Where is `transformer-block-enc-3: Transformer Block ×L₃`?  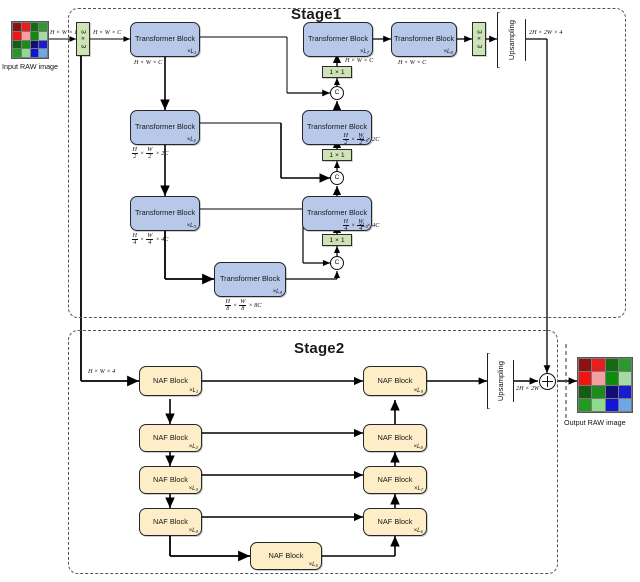 transformer-block-enc-3: Transformer Block ×L₃ is located at coordinates (165, 213).